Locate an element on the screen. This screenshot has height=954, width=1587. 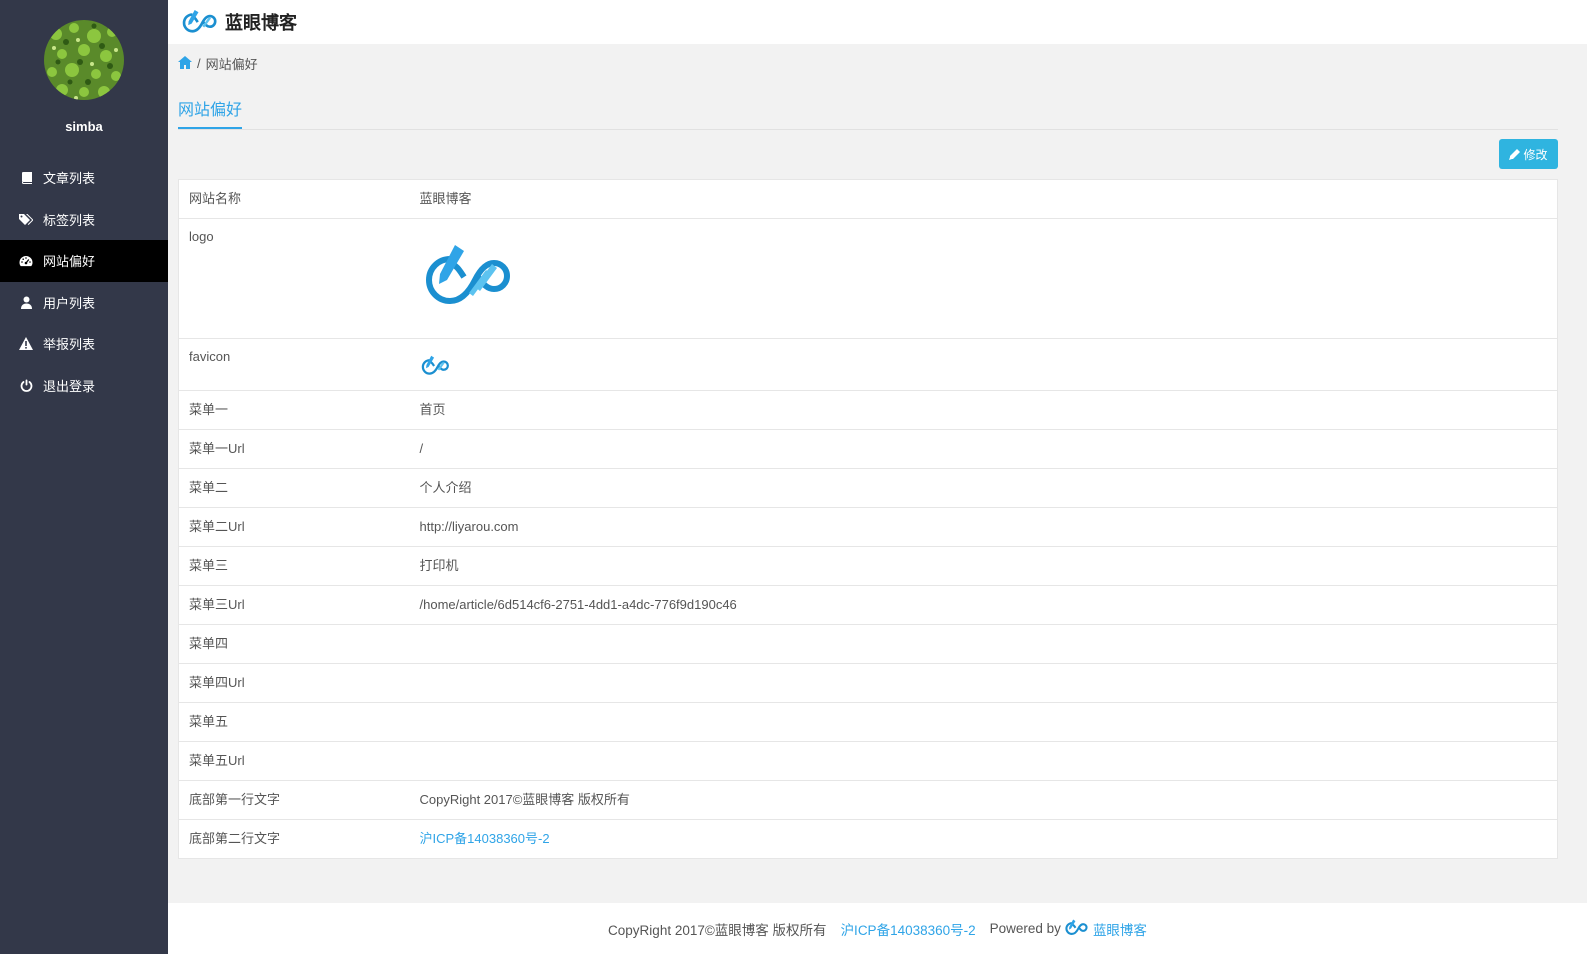
table-row: 底部第二行文字 沪ICP备14038360号-2 is located at coordinates (868, 839).